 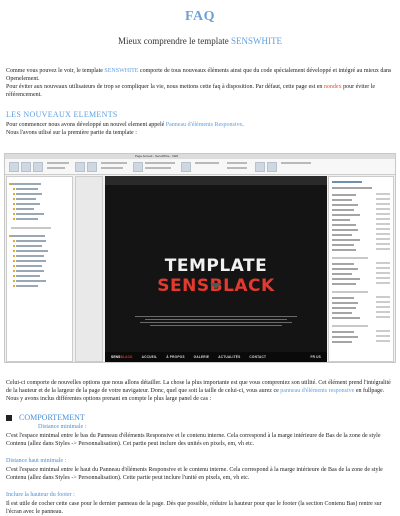 What do you see at coordinates (315, 357) in the screenshot?
I see `language-switch: FR US` at bounding box center [315, 357].